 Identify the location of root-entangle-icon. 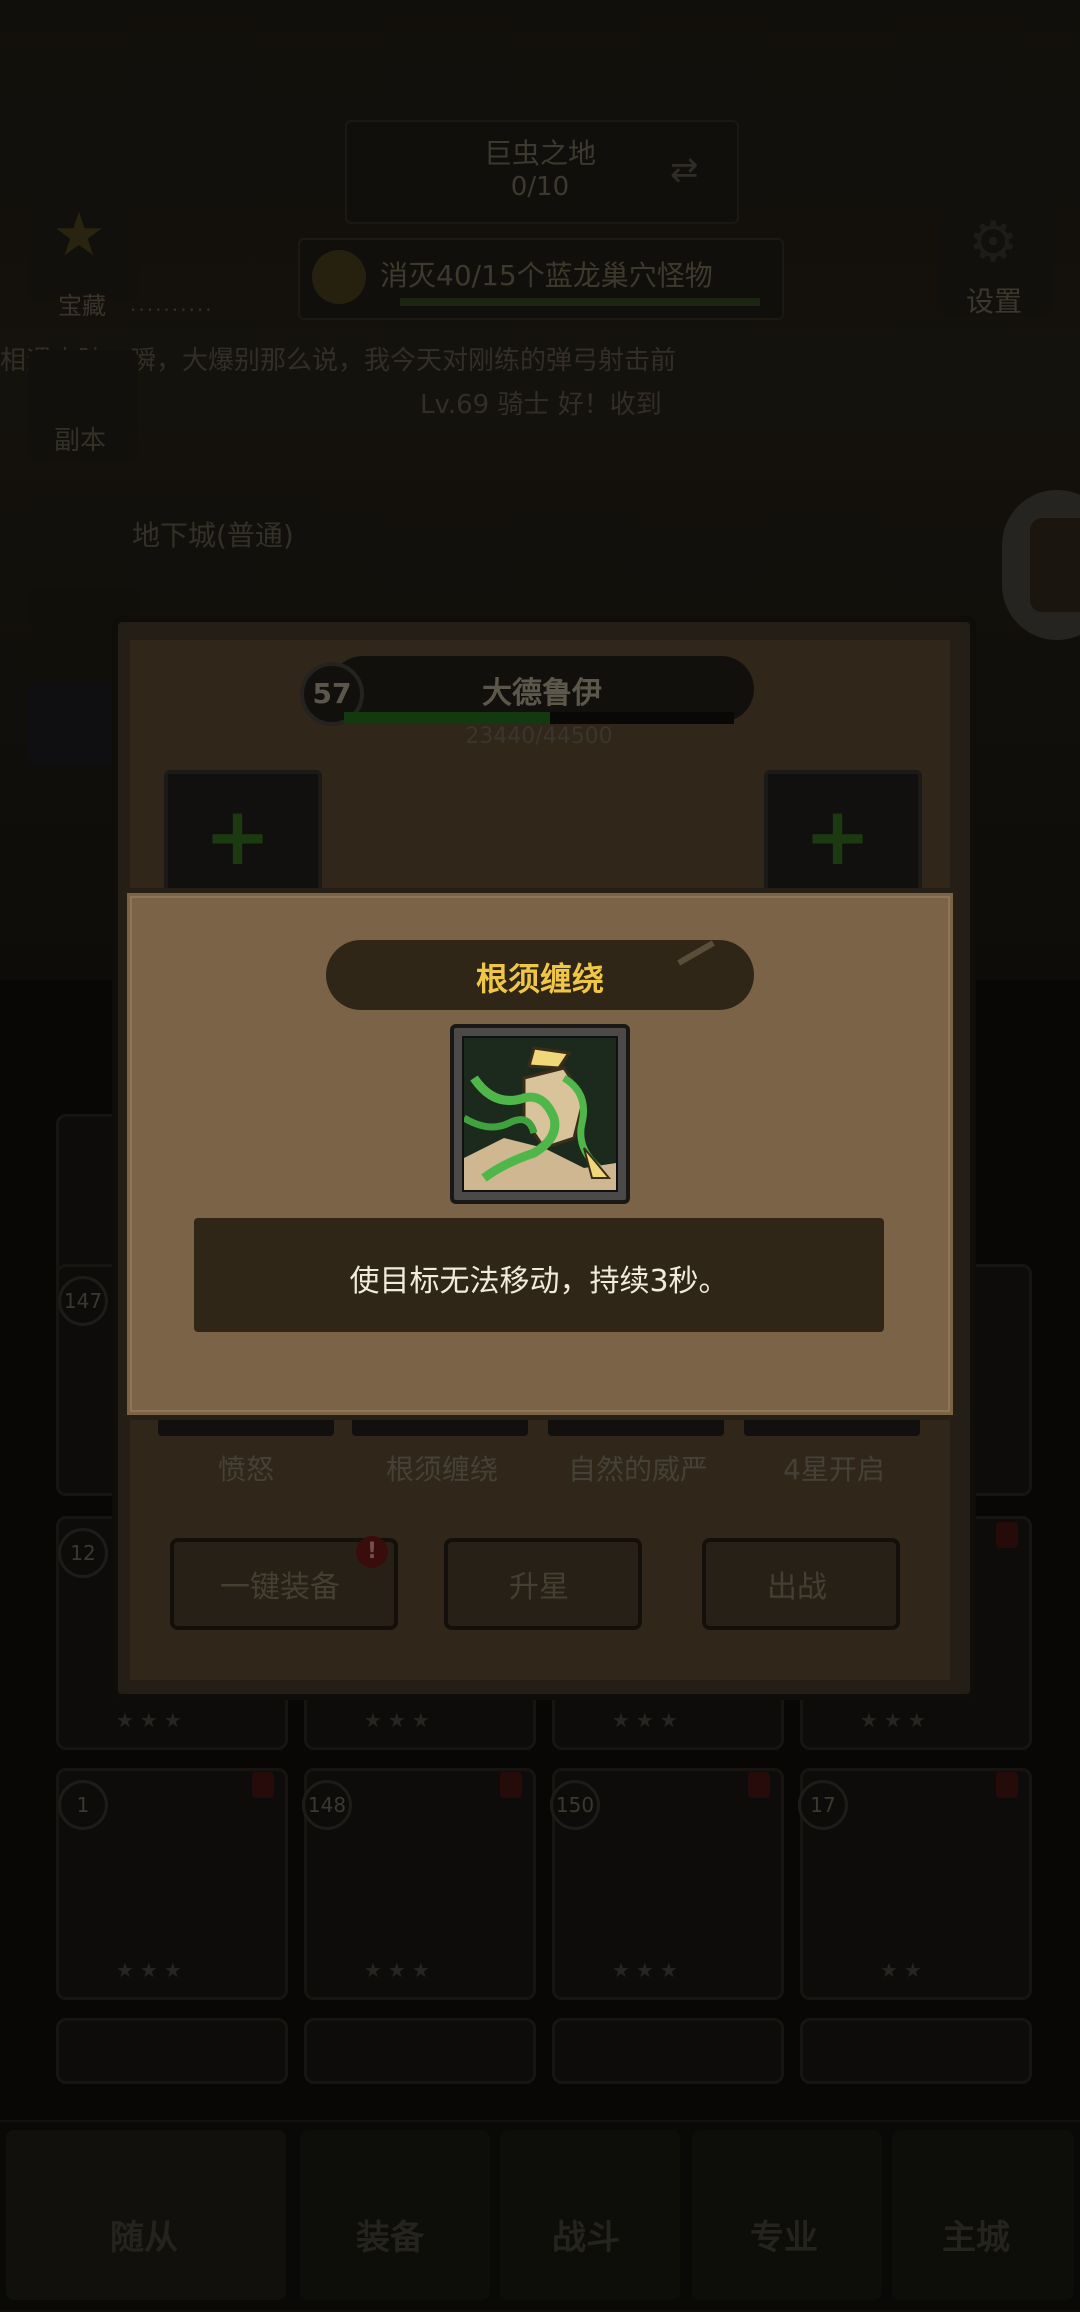
(540, 1114).